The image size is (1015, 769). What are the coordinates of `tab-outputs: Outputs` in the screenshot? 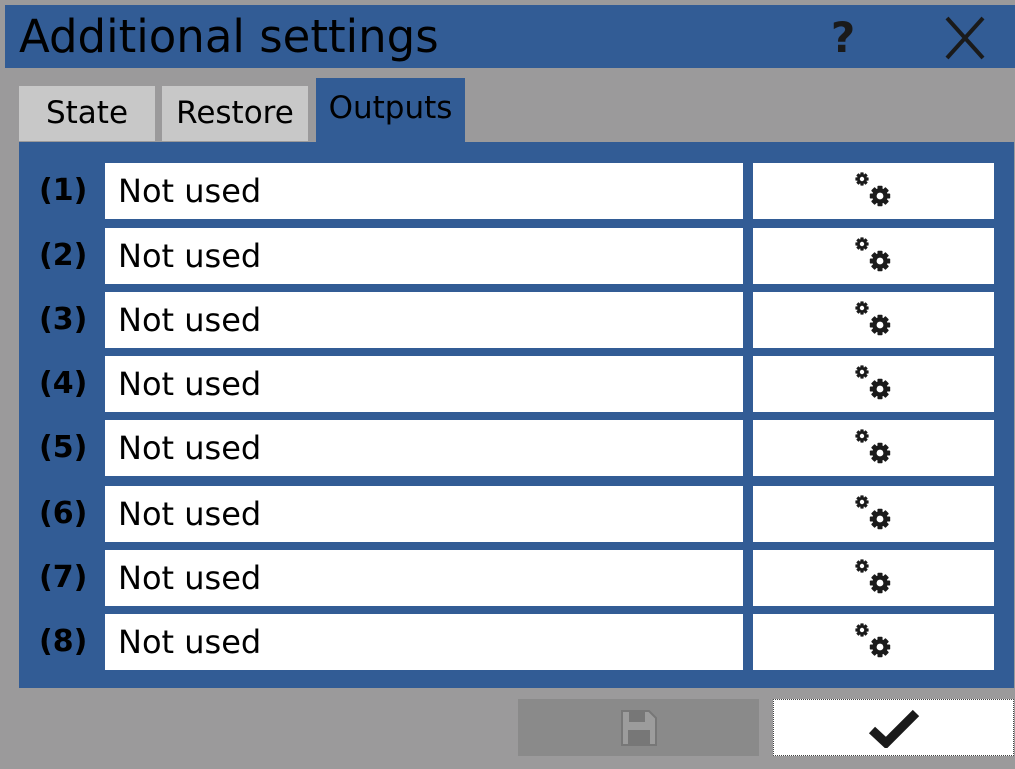 It's located at (390, 110).